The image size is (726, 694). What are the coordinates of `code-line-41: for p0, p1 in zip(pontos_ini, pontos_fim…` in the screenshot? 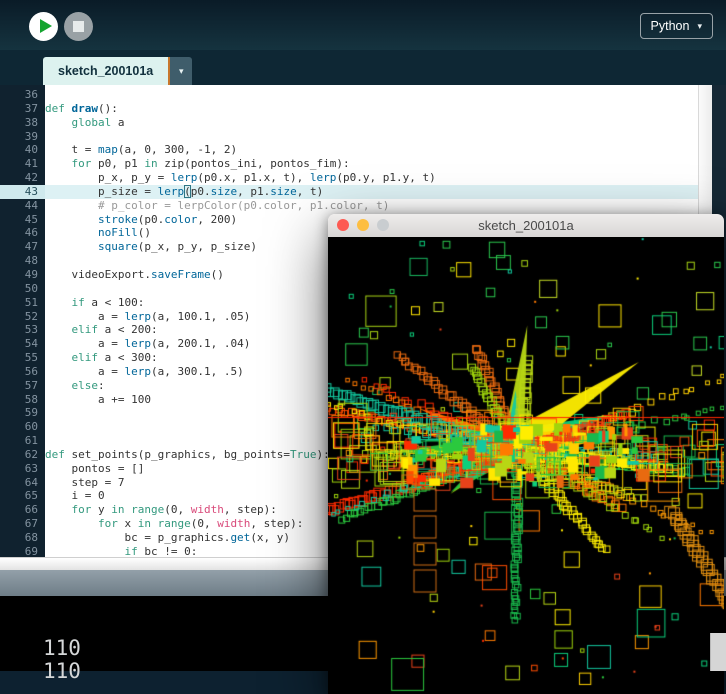 It's located at (378, 164).